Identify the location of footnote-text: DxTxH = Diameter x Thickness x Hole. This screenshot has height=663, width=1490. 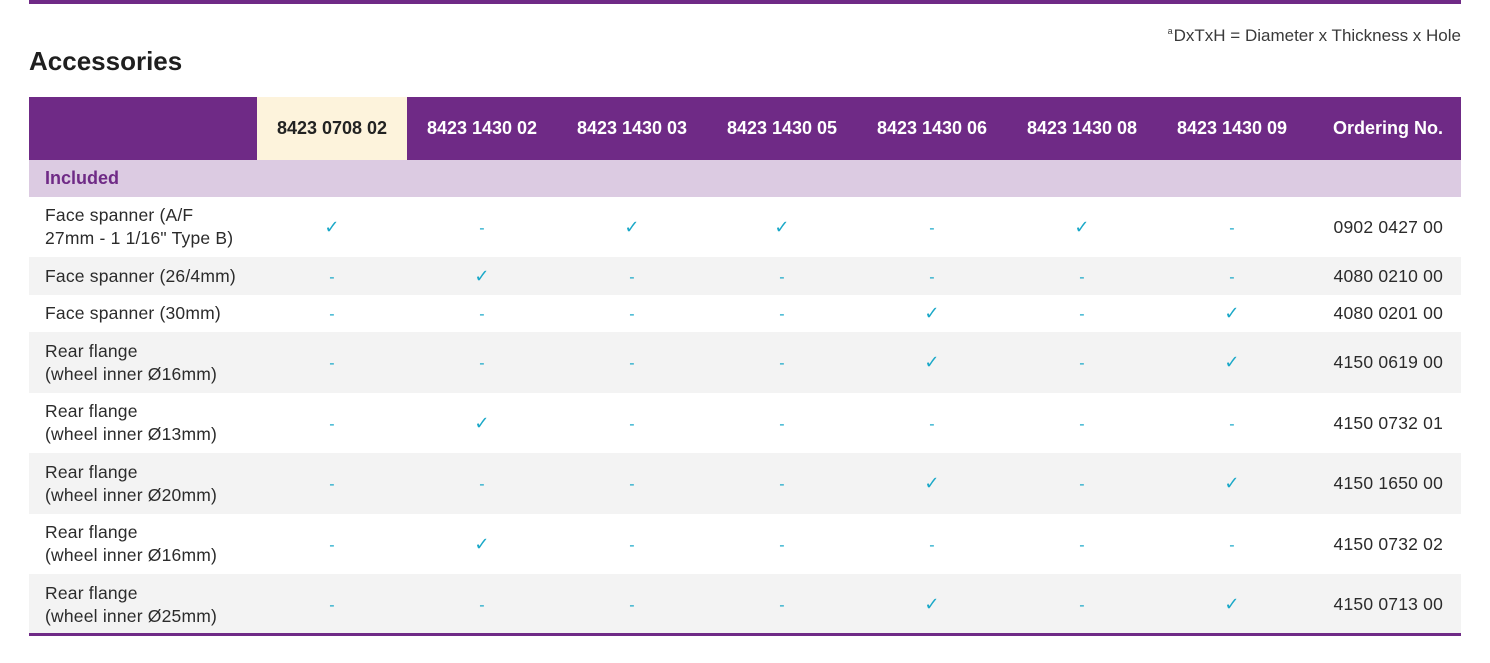
(1317, 35).